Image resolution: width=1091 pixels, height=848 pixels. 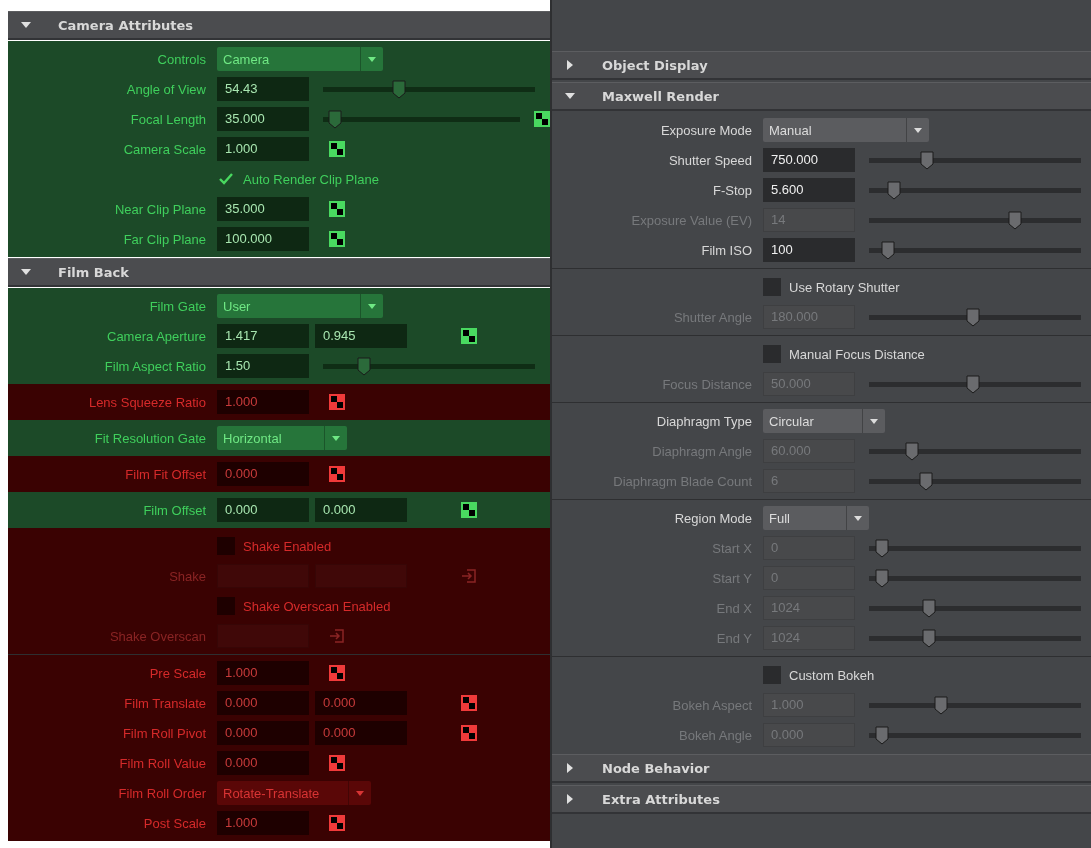 What do you see at coordinates (317, 606) in the screenshot?
I see `checkbox-label: Shake Overscan Enabled` at bounding box center [317, 606].